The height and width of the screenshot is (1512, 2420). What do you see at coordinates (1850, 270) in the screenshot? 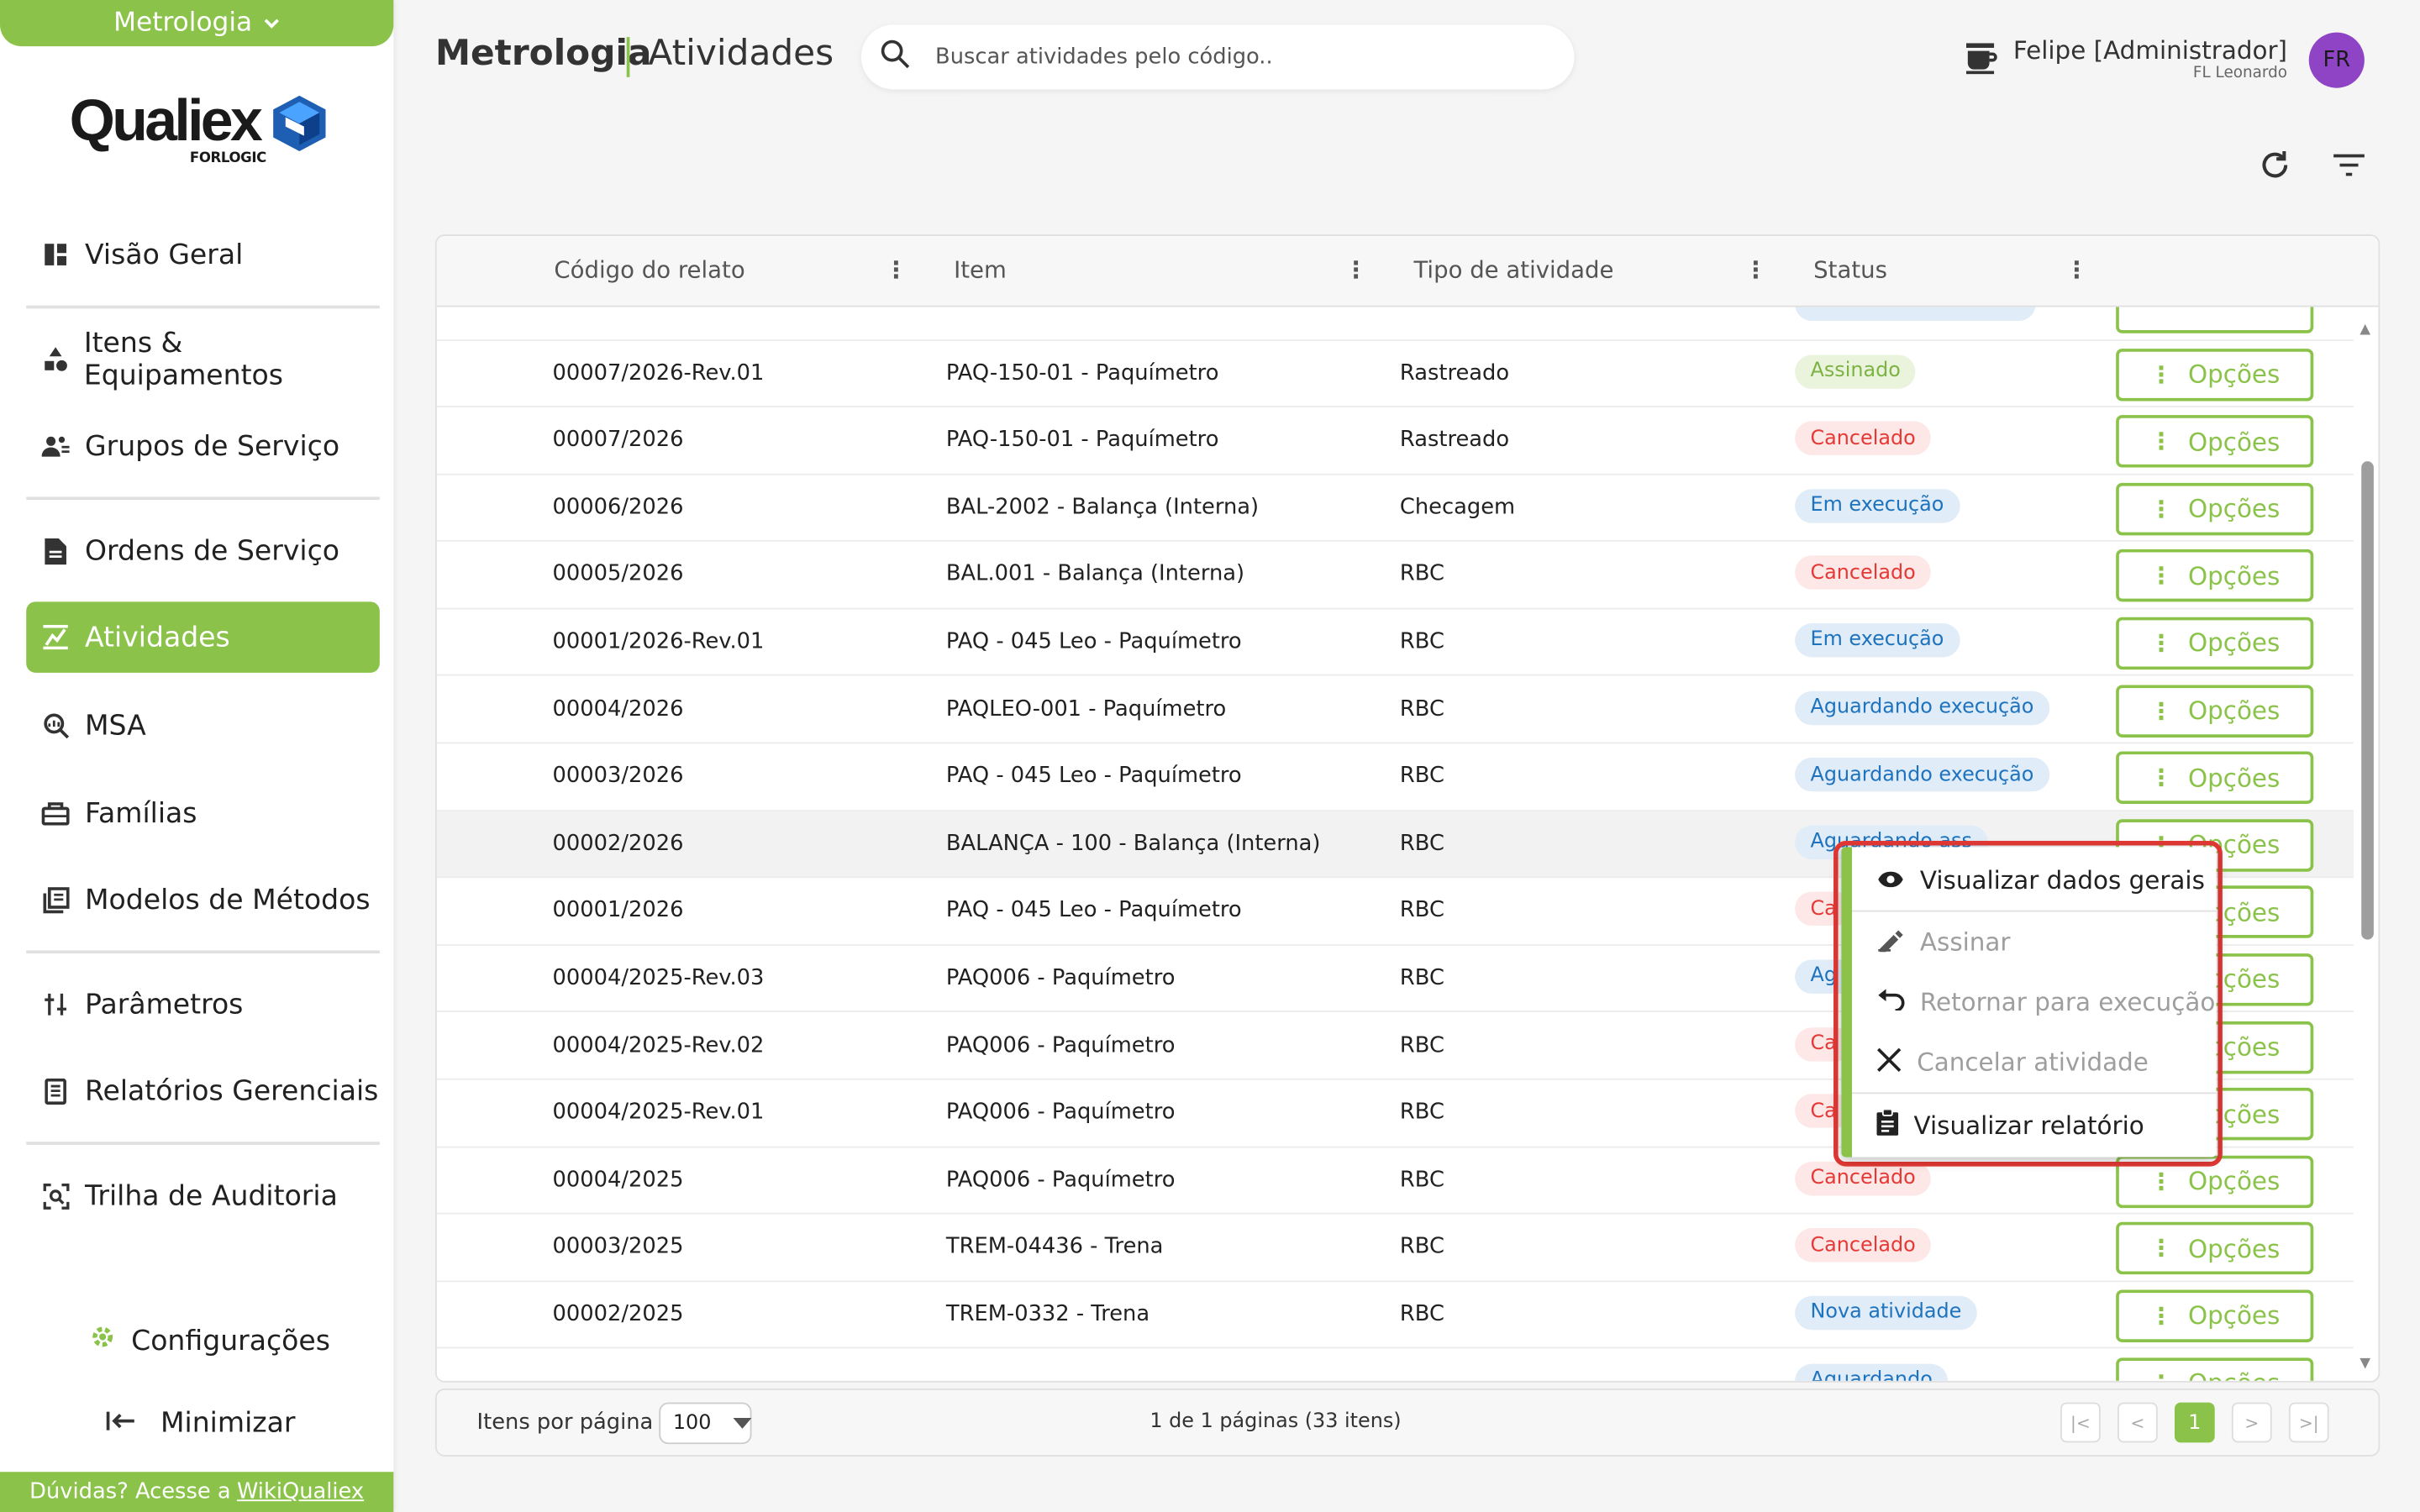
I see `column-header-status: Status` at bounding box center [1850, 270].